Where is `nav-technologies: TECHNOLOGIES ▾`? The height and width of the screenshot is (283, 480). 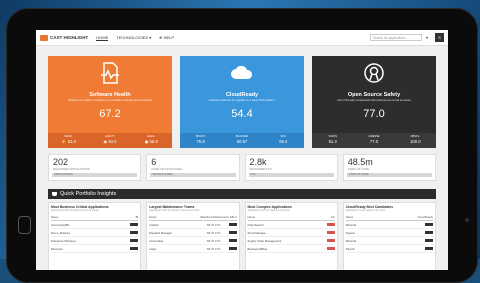
nav-technologies: TECHNOLOGIES ▾ is located at coordinates (133, 37).